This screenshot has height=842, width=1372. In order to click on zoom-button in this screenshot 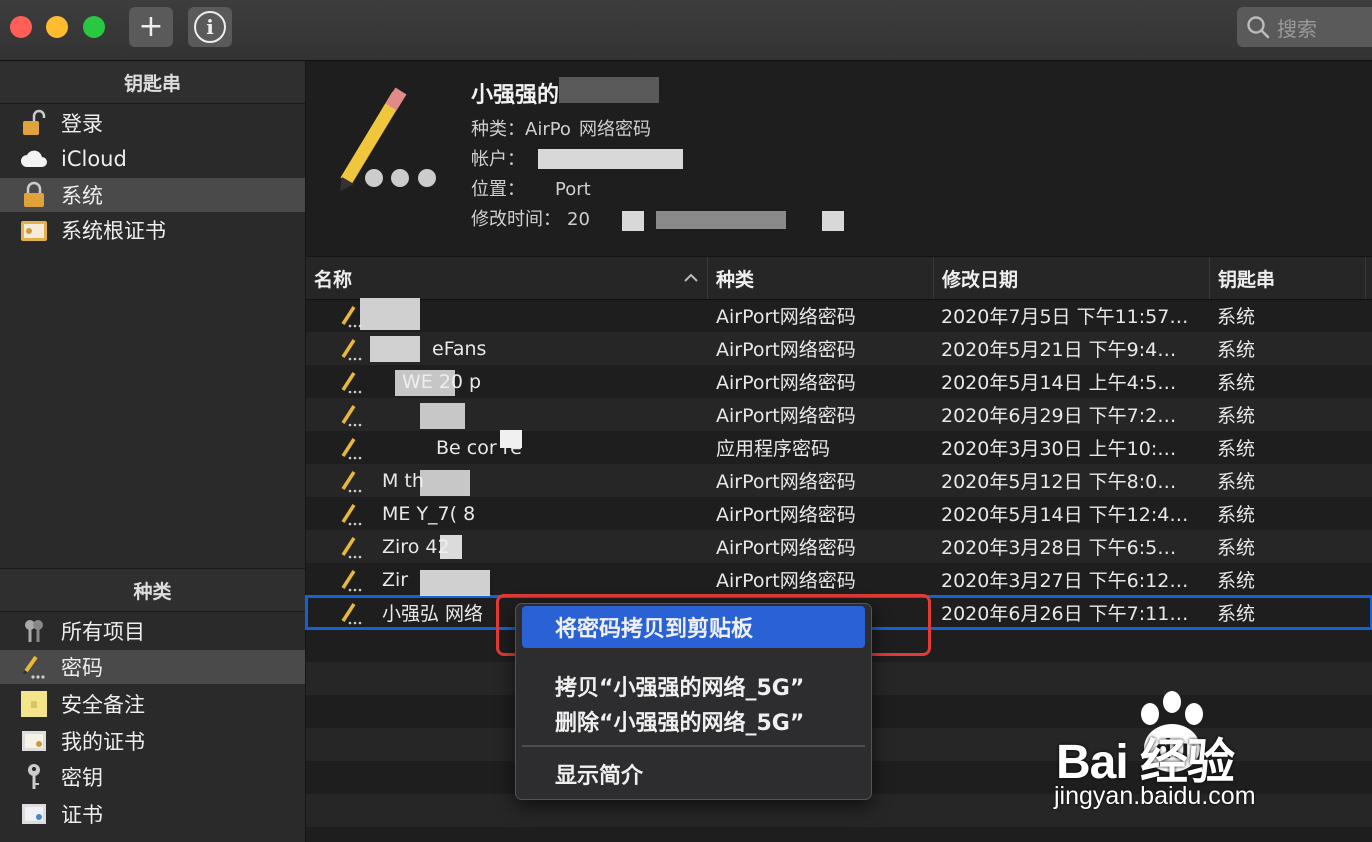, I will do `click(94, 27)`.